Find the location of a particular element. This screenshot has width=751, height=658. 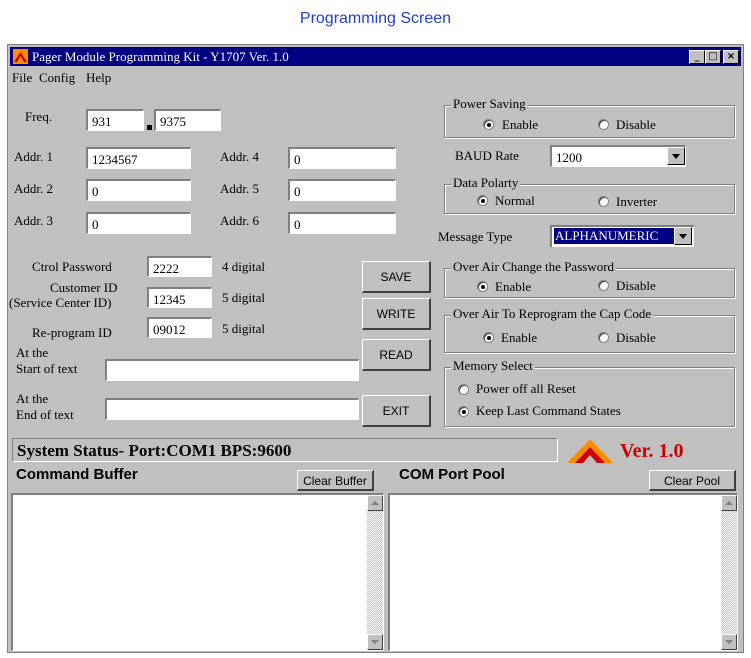

ctrl-password-input: 2222 is located at coordinates (179, 266).